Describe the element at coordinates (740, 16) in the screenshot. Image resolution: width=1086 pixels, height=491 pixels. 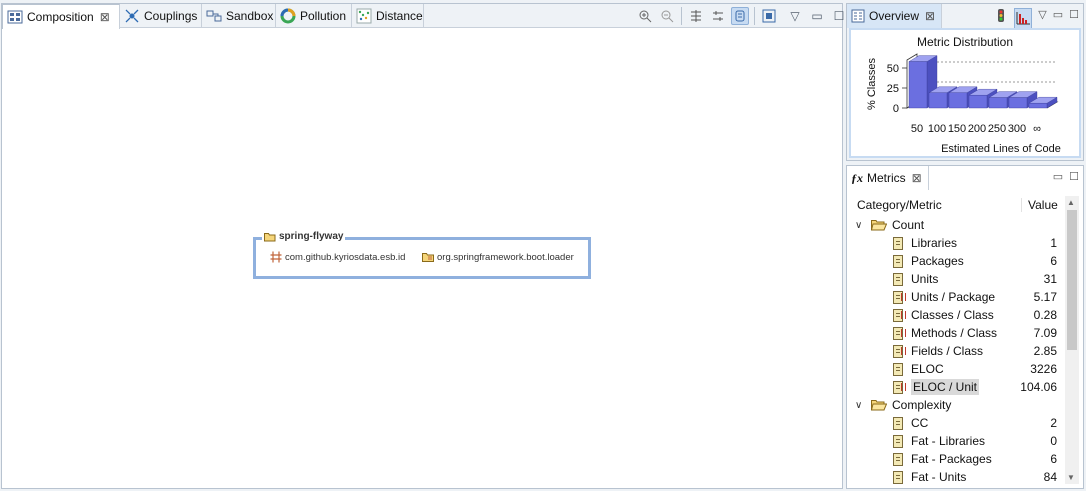
I see `filter-toggle-icon` at that location.